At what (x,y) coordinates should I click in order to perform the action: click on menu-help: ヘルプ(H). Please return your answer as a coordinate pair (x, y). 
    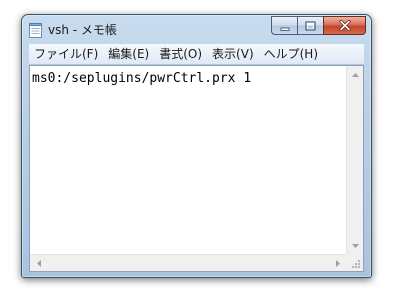
    Looking at the image, I should click on (291, 54).